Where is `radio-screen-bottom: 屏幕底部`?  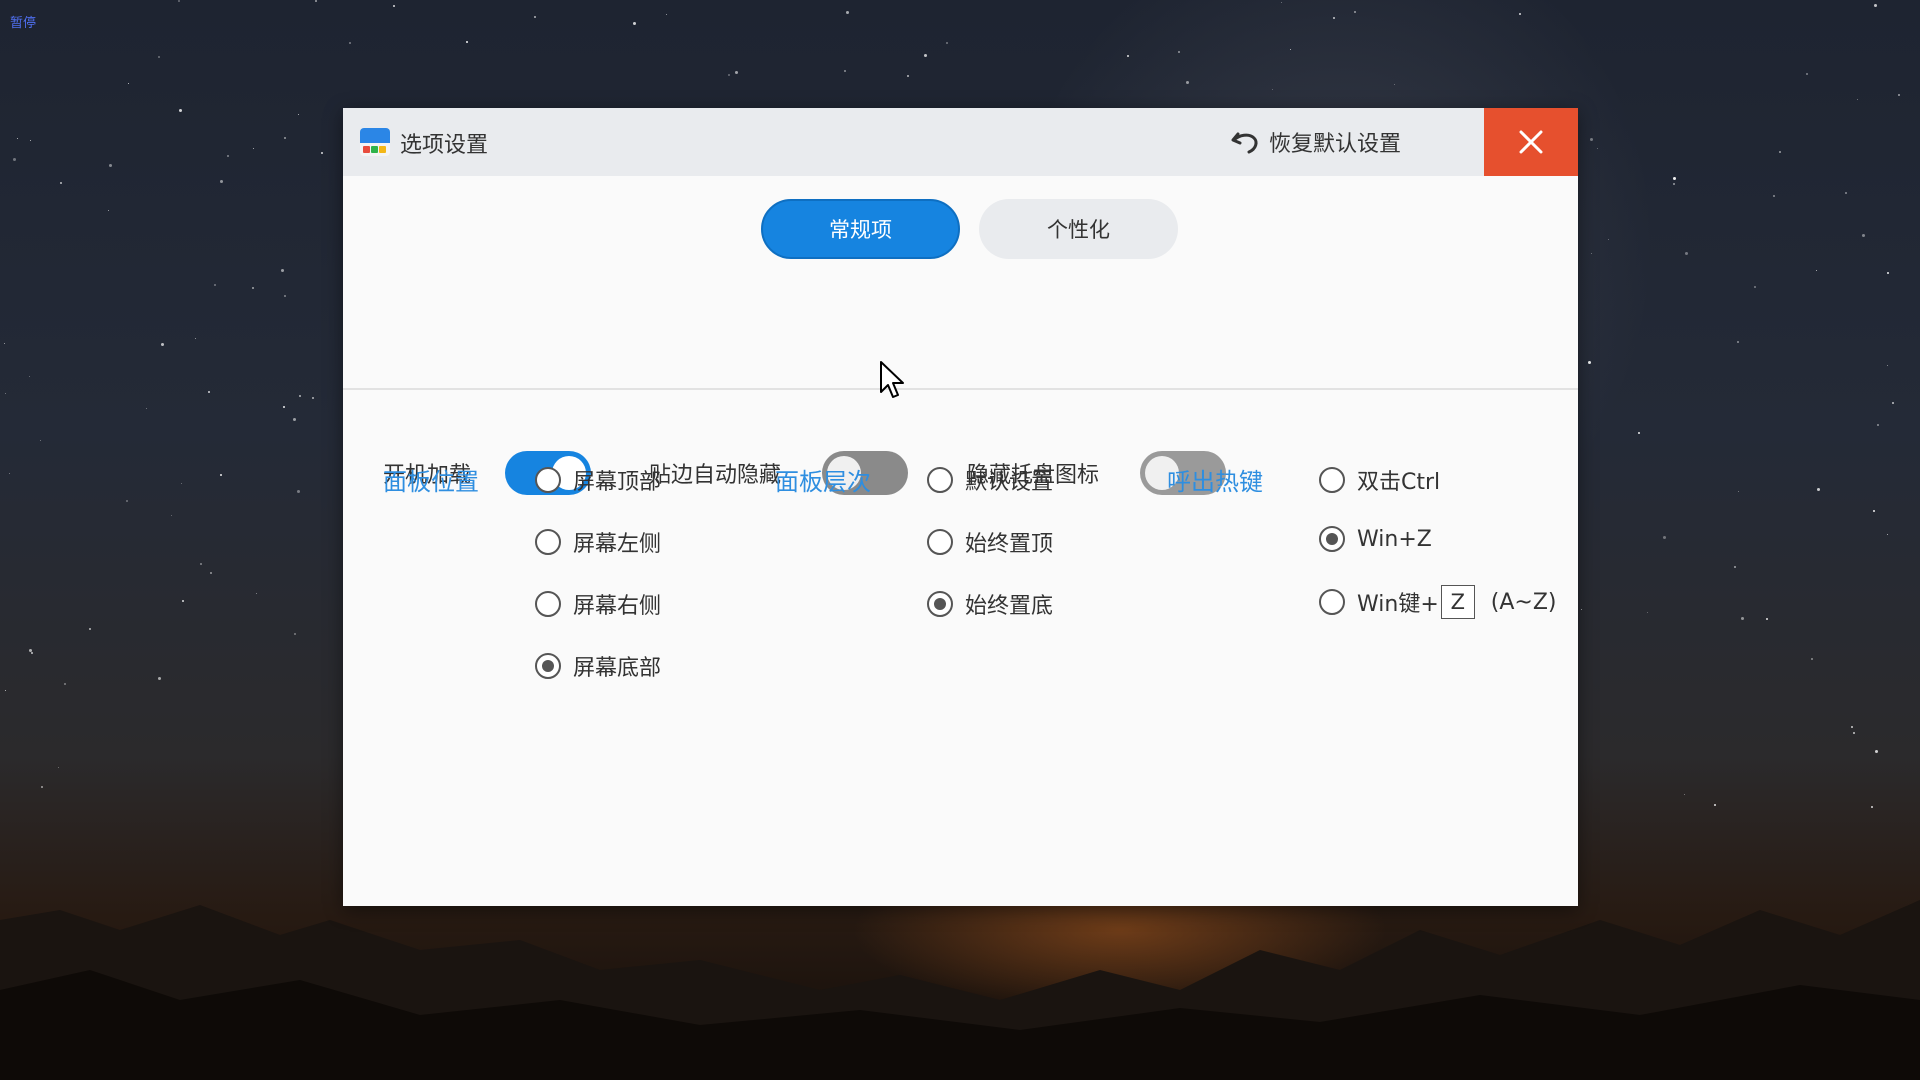 radio-screen-bottom: 屏幕底部 is located at coordinates (598, 666).